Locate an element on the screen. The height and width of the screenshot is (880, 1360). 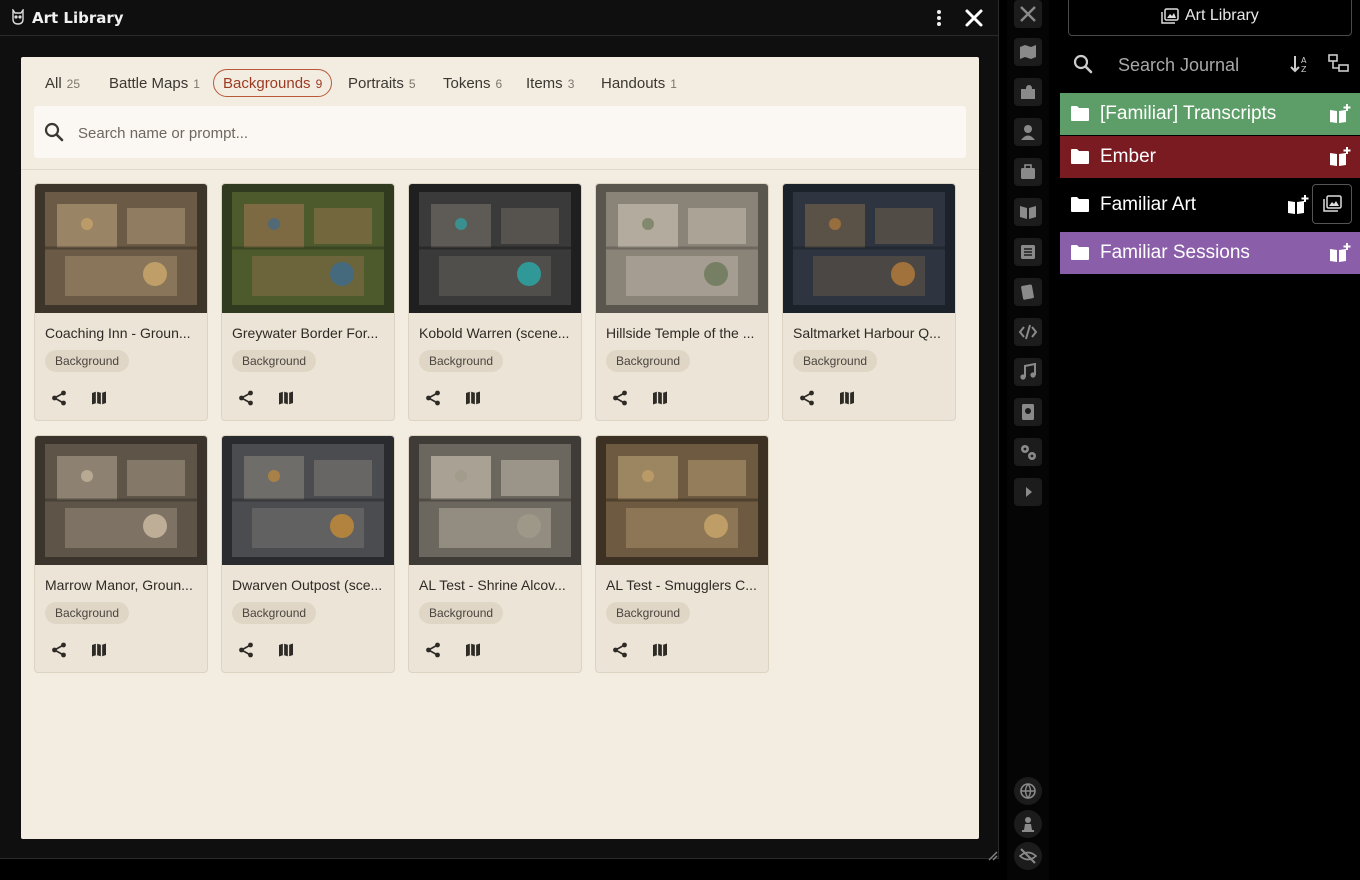
tab-label: All is located at coordinates (53, 83).